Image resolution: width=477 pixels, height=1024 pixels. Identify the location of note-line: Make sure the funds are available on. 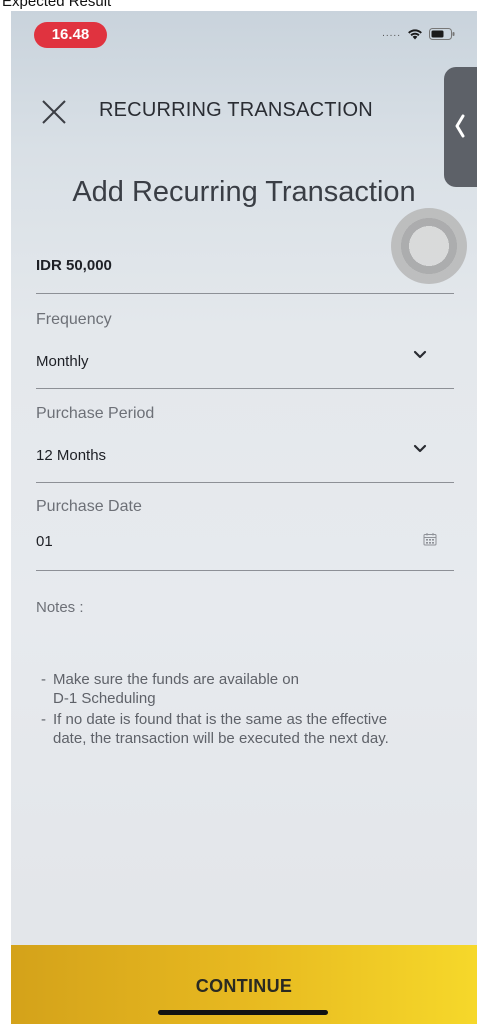
(176, 679).